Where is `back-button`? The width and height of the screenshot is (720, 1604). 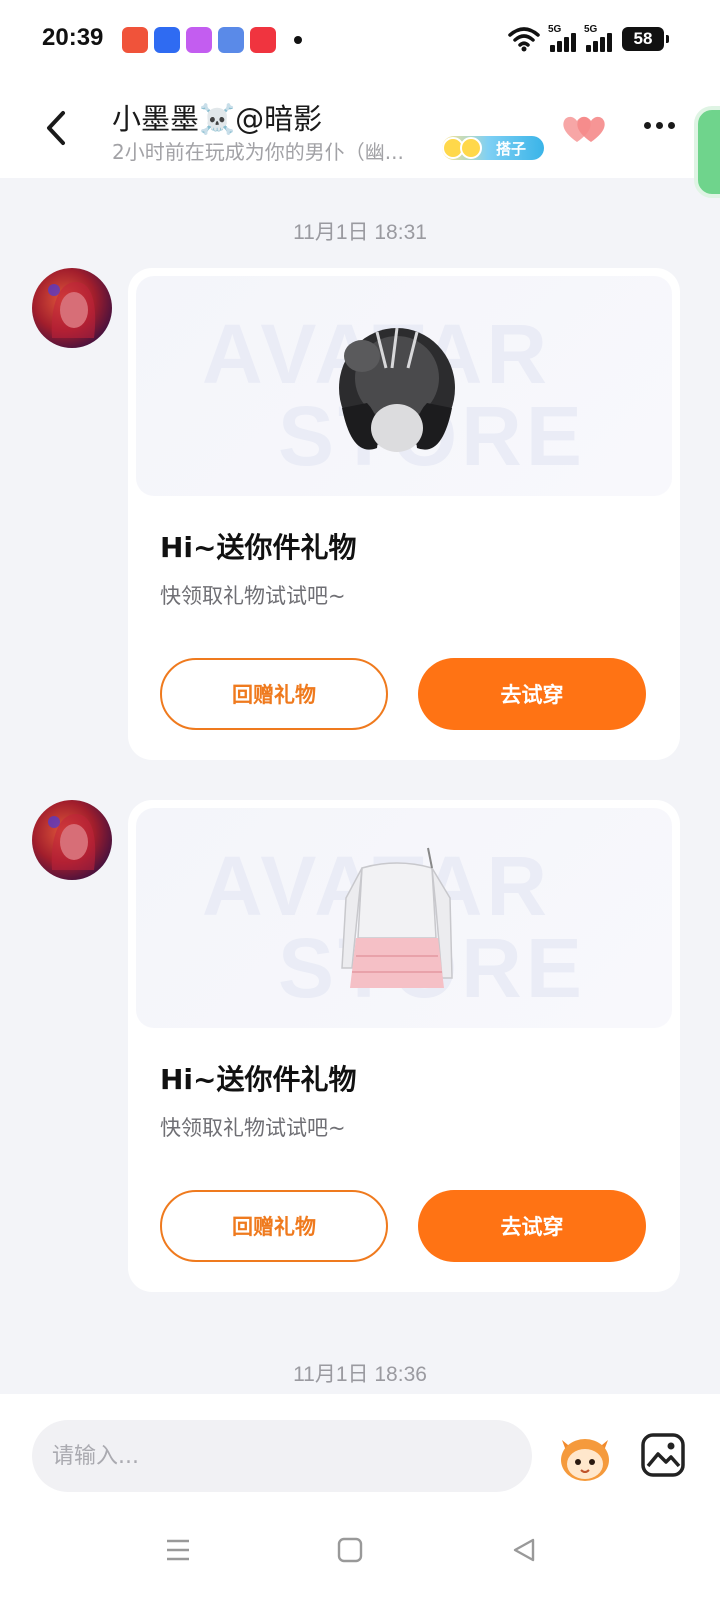 back-button is located at coordinates (56, 128).